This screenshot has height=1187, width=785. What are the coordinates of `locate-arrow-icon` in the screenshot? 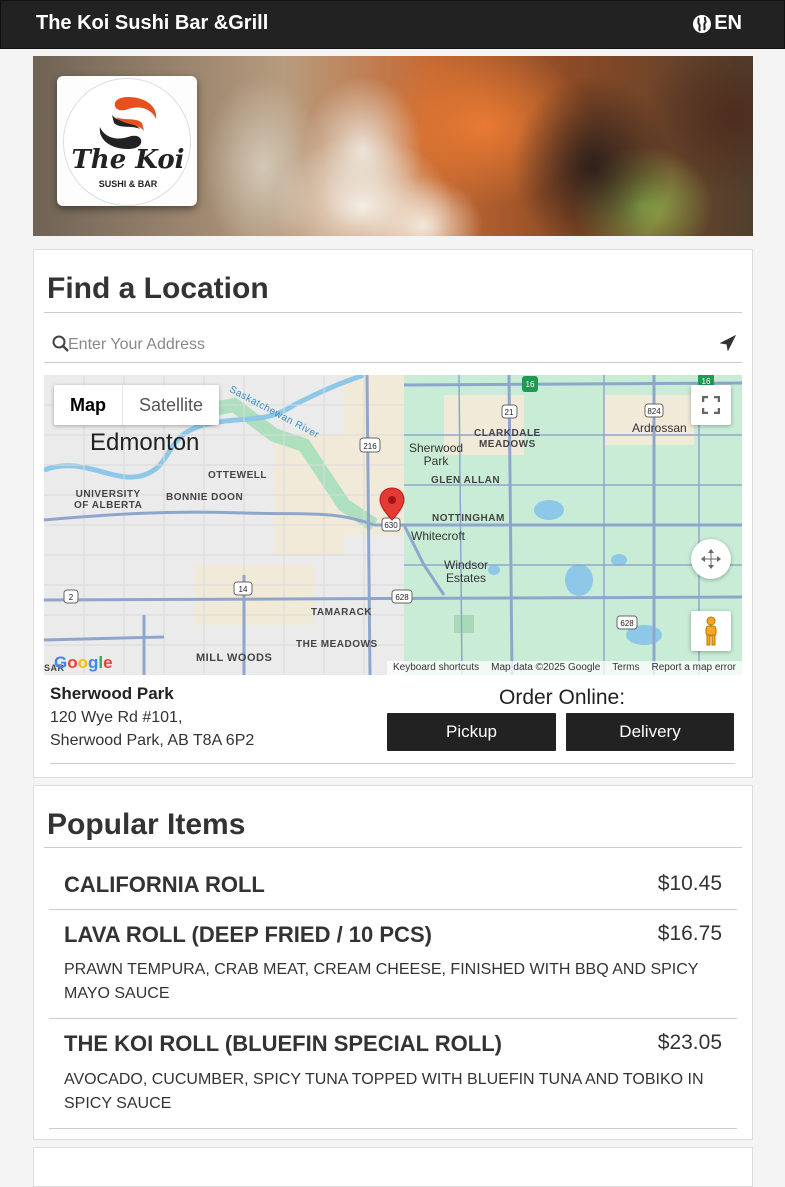 It's located at (728, 343).